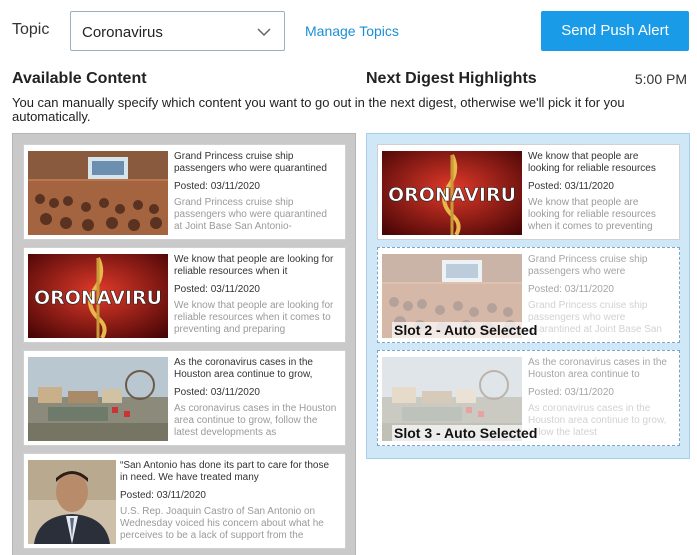 This screenshot has width=697, height=555. I want to click on next-digest-title: Next Digest Highlights, so click(451, 78).